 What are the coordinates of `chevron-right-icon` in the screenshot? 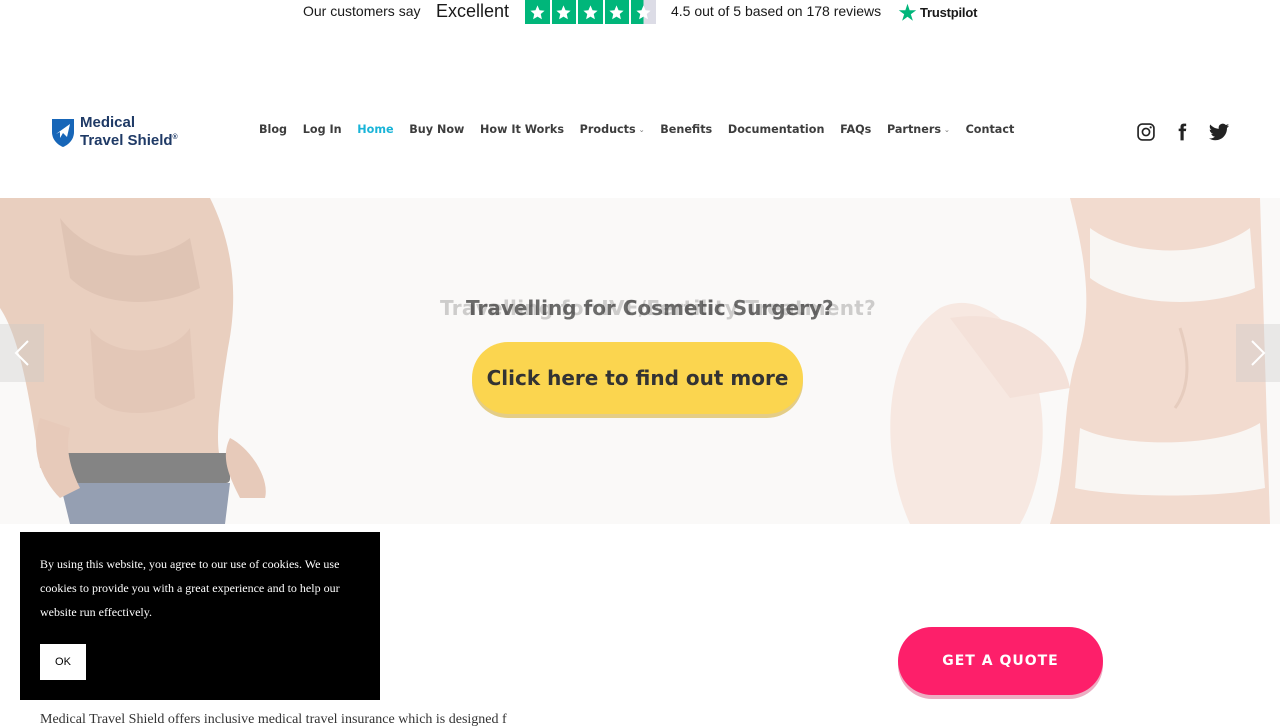 It's located at (1258, 353).